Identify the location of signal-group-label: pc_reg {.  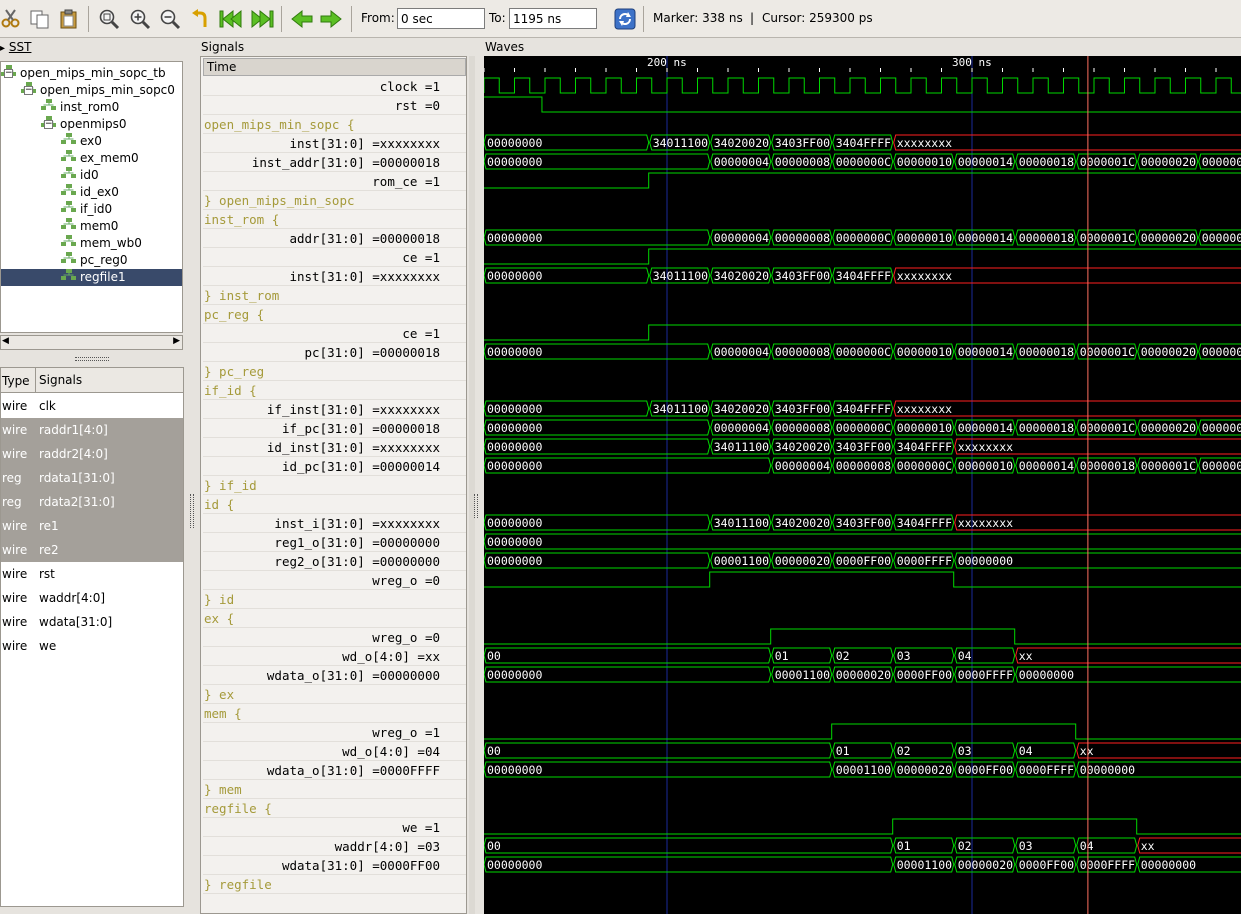
(334, 314).